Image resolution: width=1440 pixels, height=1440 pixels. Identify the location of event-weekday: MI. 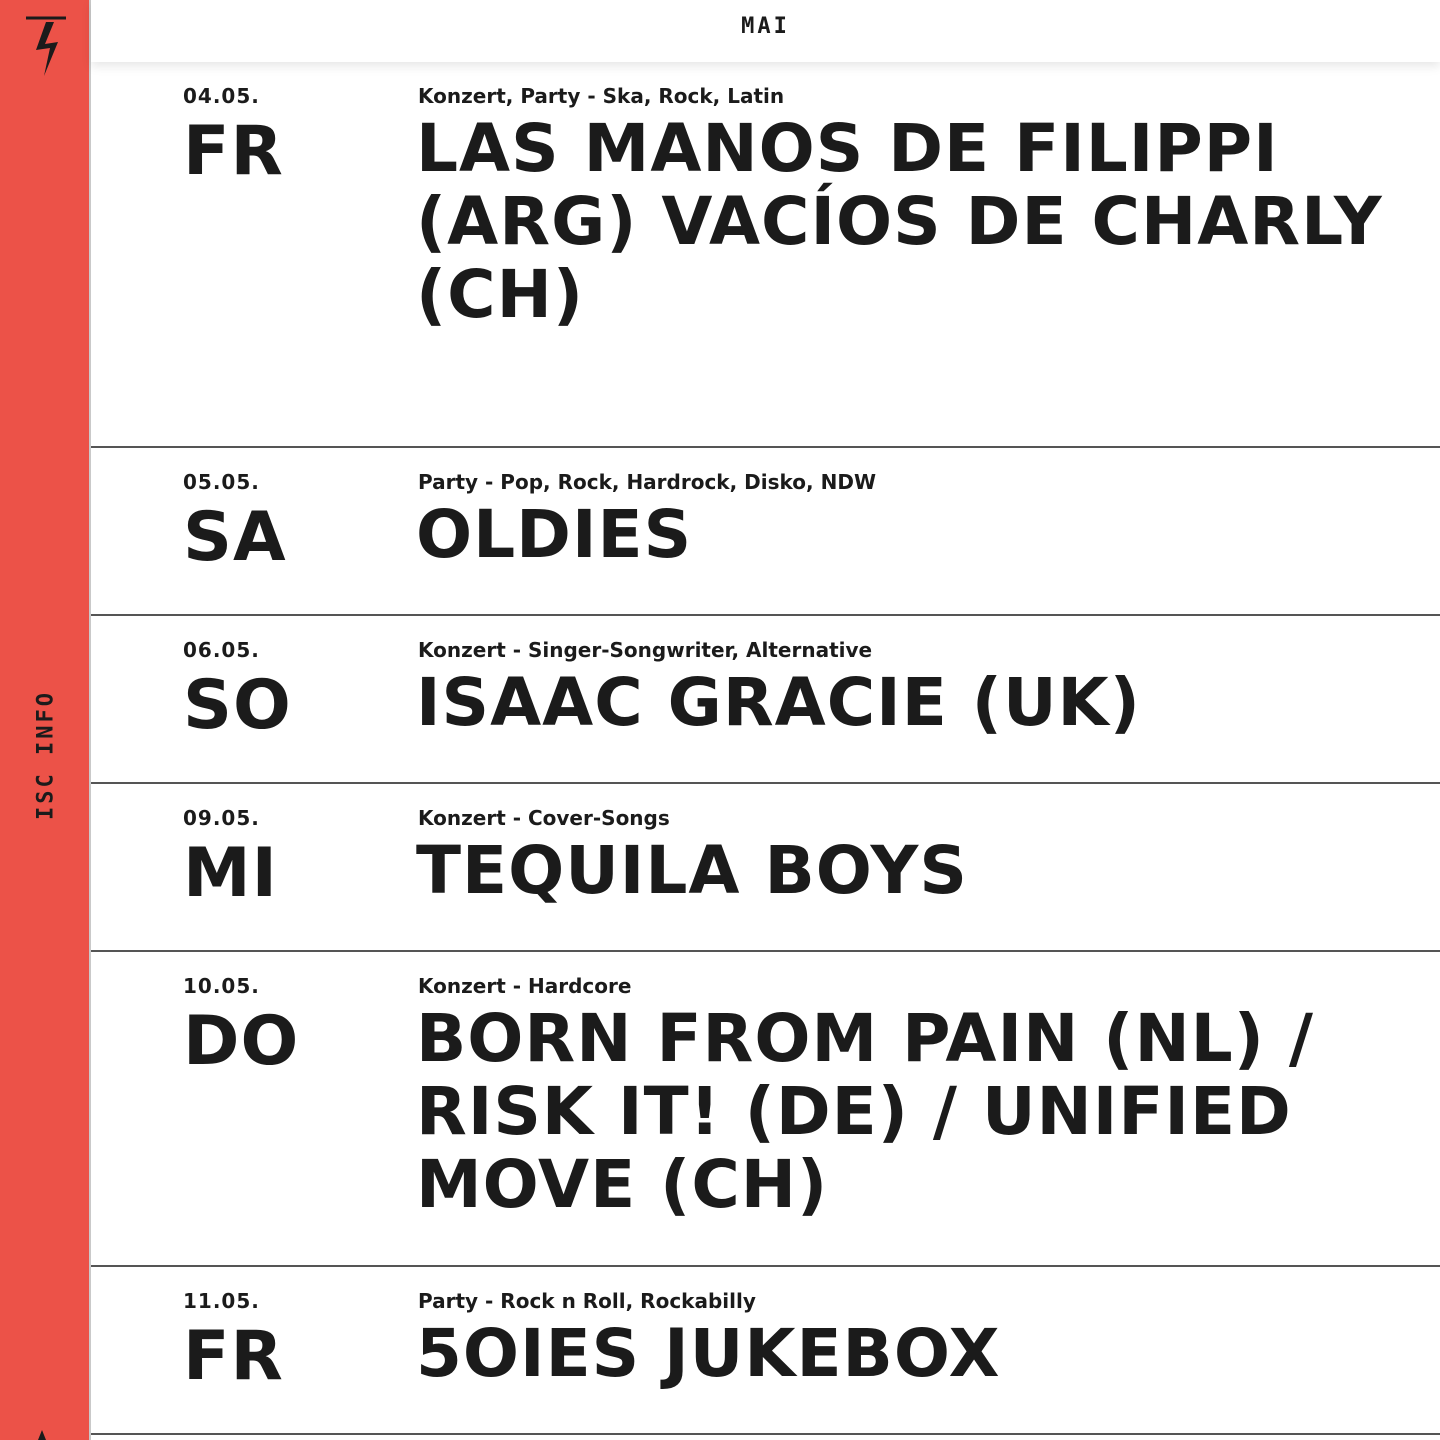
(230, 873).